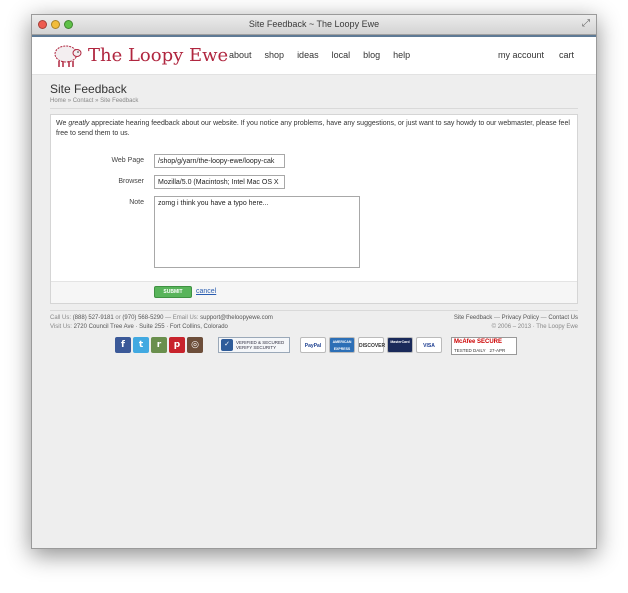 This screenshot has height=593, width=628. I want to click on phone-secondary: (970) 568-5290, so click(143, 318).